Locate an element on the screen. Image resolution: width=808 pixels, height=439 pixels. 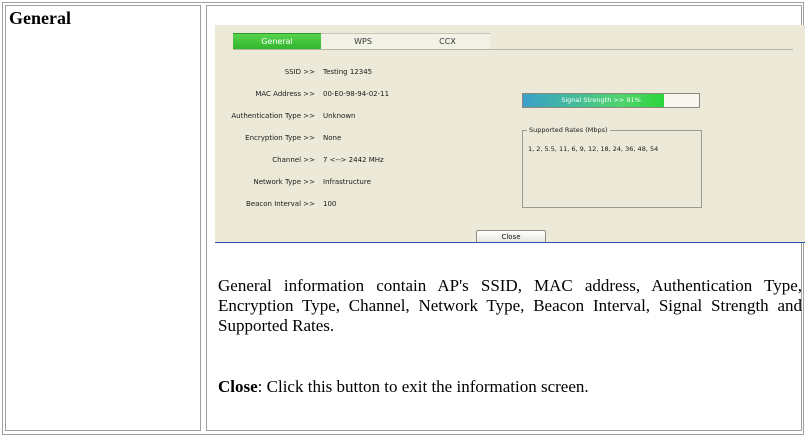
supported-rates-legend: Supported Rates (Mbps) is located at coordinates (568, 130).